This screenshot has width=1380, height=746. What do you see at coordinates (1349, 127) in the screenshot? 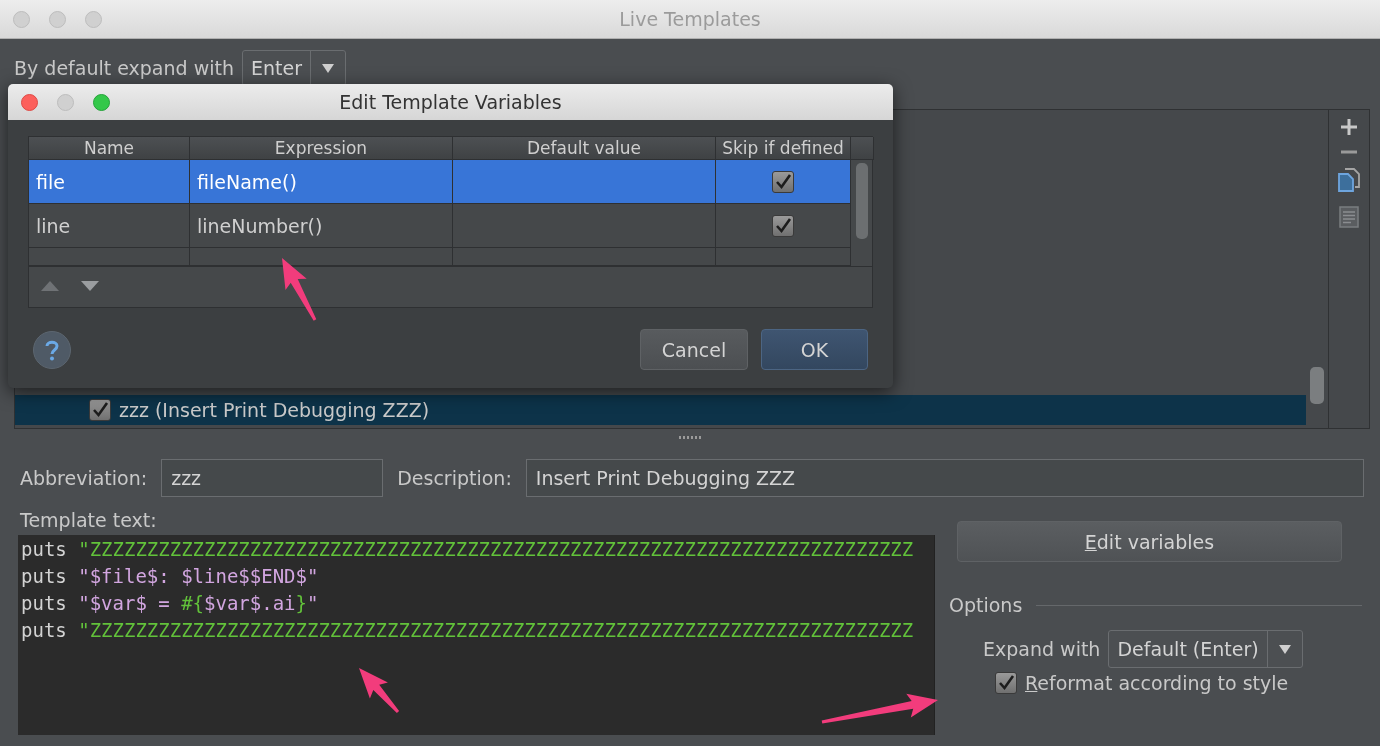
I see `add-icon` at bounding box center [1349, 127].